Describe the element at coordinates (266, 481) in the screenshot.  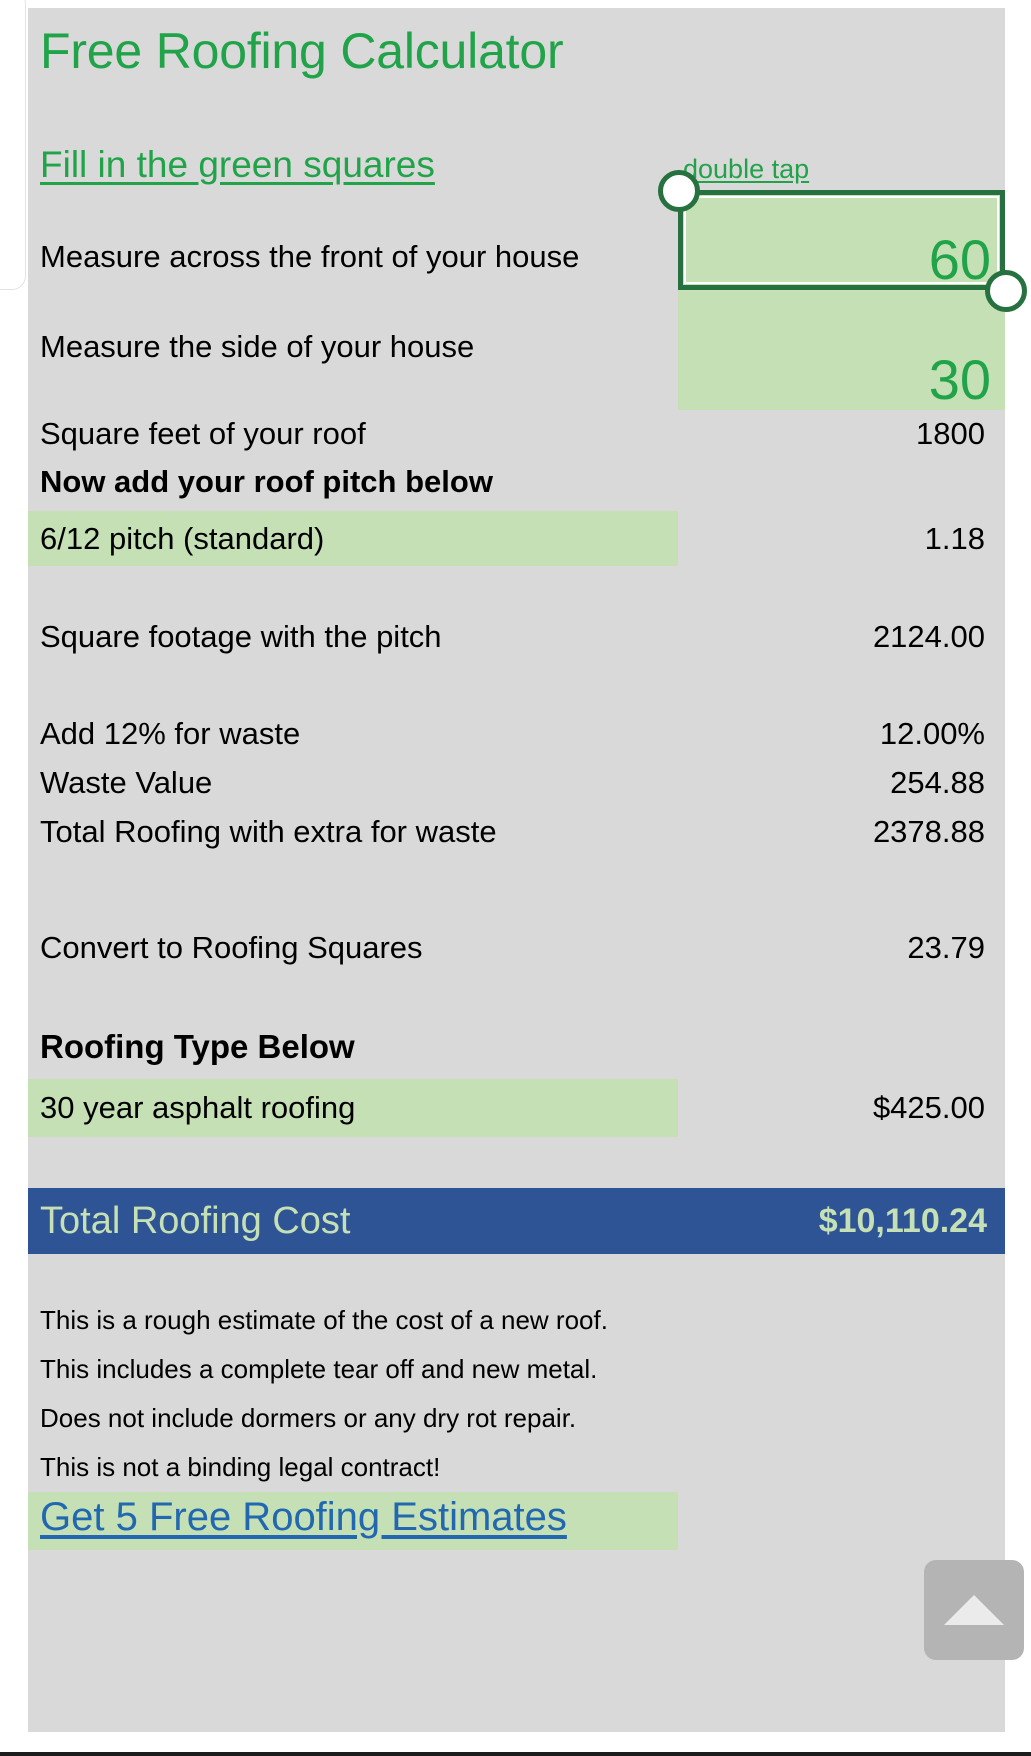
I see `row-label-pitch-heading: Now add your roof pitch below` at that location.